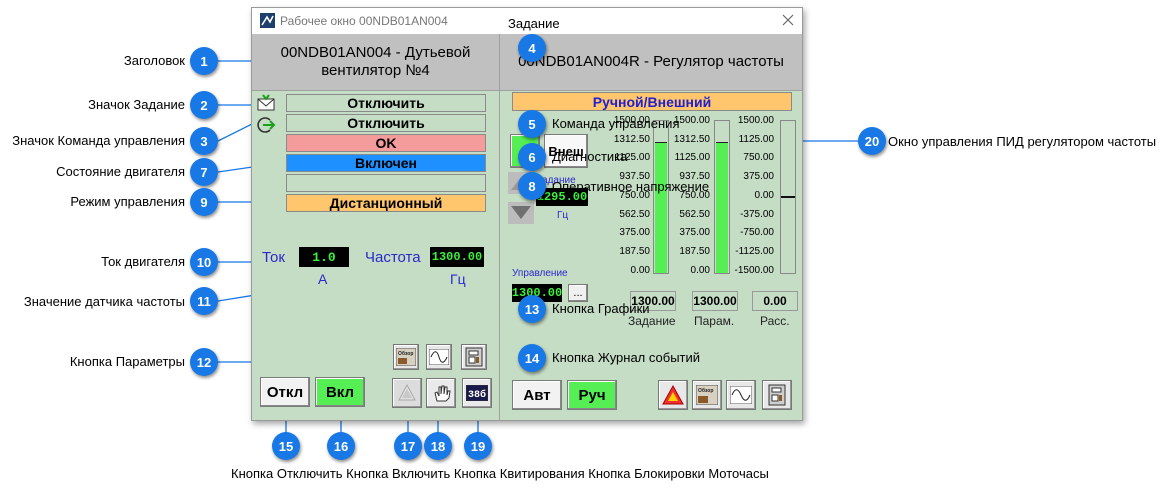 The height and width of the screenshot is (497, 1168). What do you see at coordinates (590, 156) in the screenshot?
I see `label-diagnostics: Диагностика` at bounding box center [590, 156].